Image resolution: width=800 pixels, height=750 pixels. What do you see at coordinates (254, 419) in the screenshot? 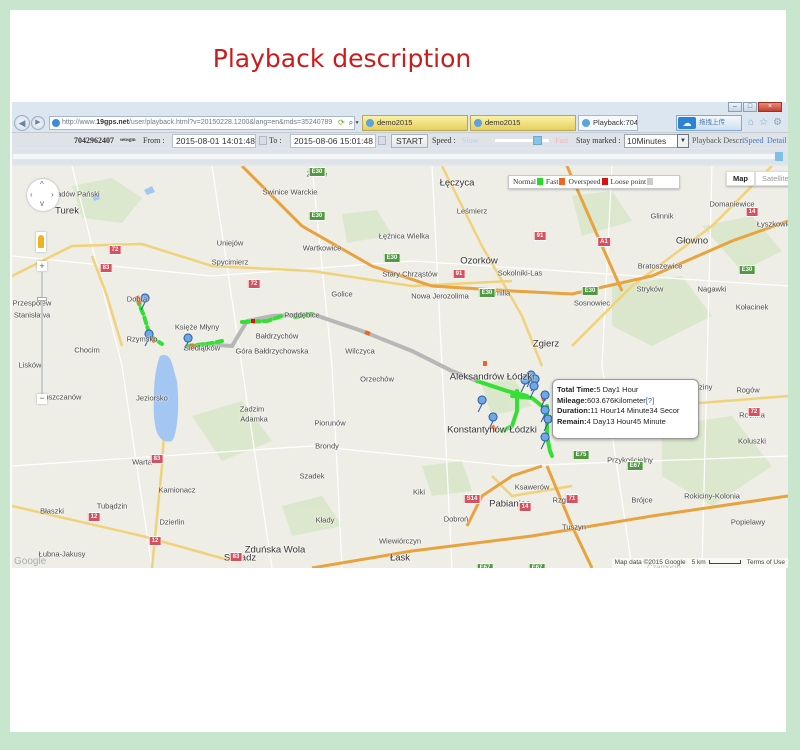
I see `place-label: Adamka` at bounding box center [254, 419].